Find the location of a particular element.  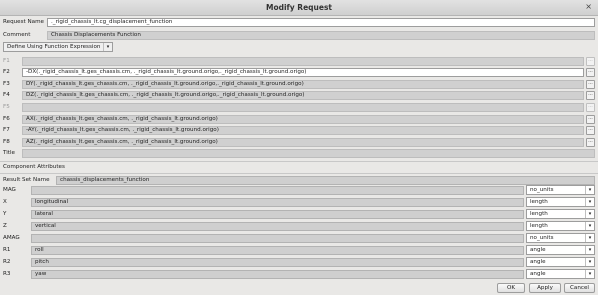

component-units-select-r3: angle ▾ is located at coordinates (560, 274).